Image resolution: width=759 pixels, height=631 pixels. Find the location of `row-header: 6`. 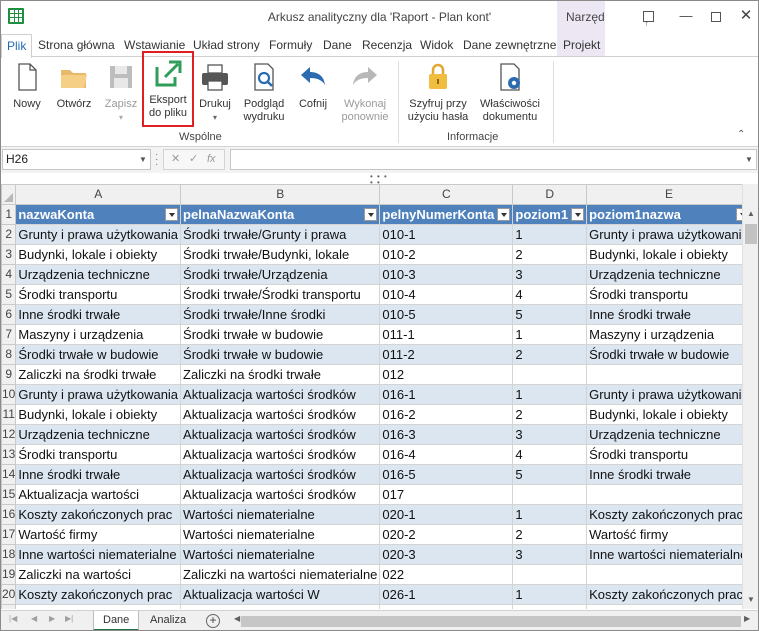

row-header: 6 is located at coordinates (9, 314).